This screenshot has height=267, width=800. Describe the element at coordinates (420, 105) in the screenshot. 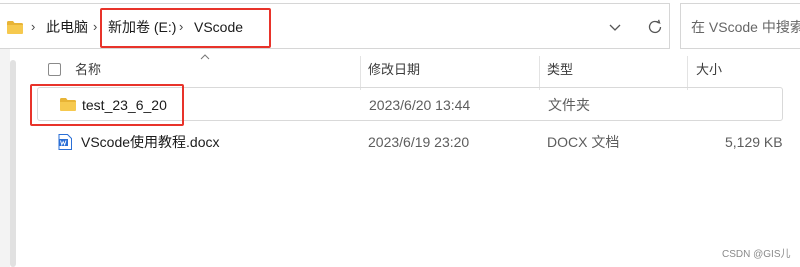

I see `file-modified: 2023/6/20 13:44` at that location.